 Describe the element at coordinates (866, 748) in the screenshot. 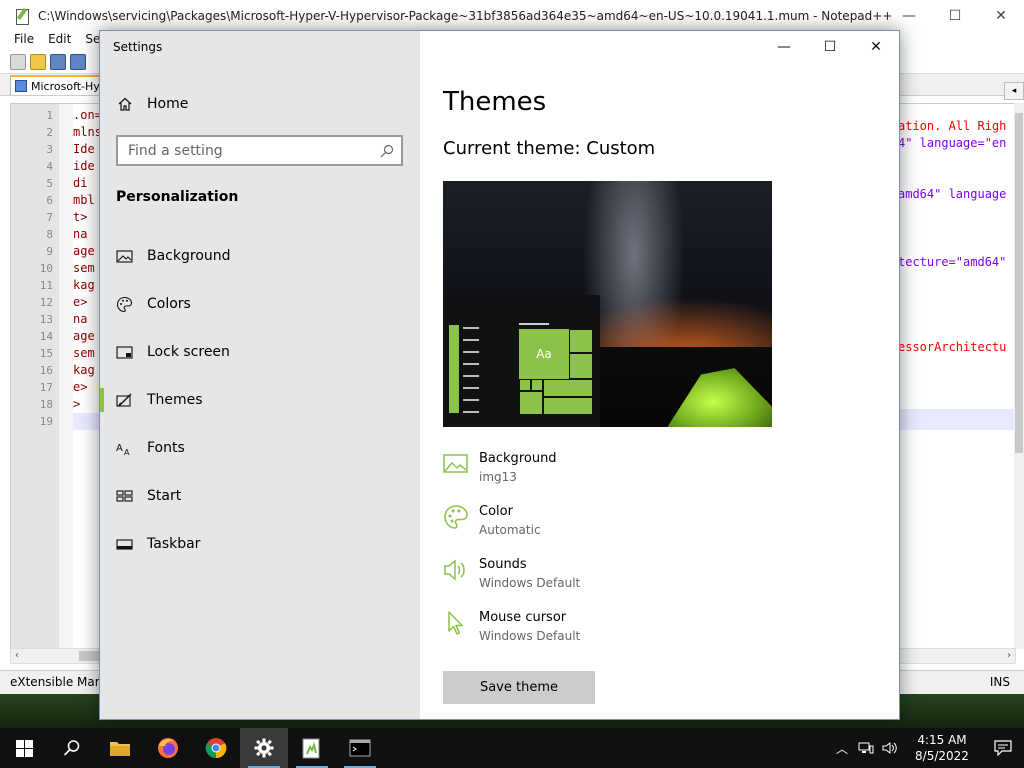

I see `network-icon` at that location.